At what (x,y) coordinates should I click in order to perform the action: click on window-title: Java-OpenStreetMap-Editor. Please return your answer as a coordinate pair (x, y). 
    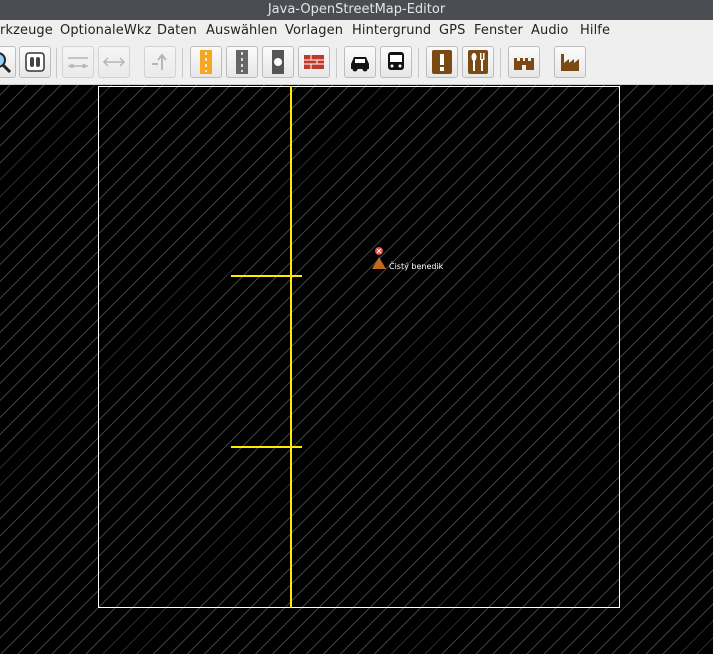
    Looking at the image, I should click on (356, 10).